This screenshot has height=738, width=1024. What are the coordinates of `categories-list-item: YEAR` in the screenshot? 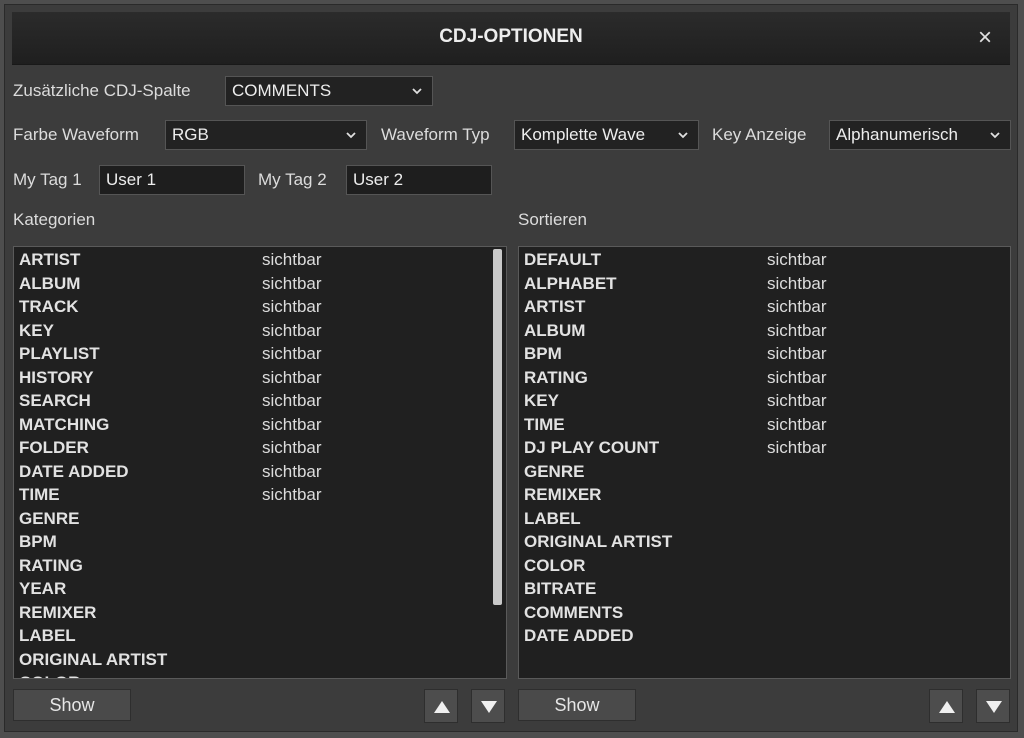 It's located at (260, 590).